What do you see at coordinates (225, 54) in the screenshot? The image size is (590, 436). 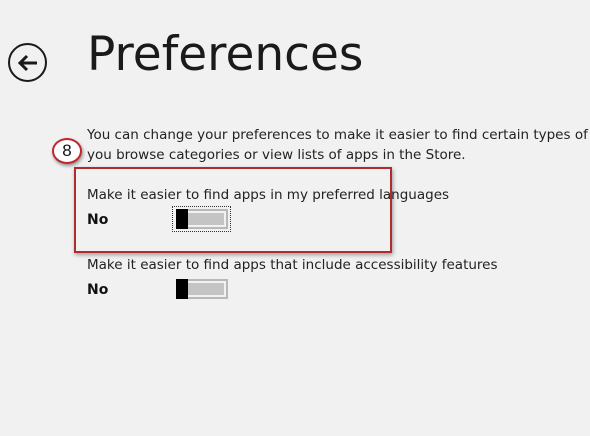 I see `page-title: Preferences` at bounding box center [225, 54].